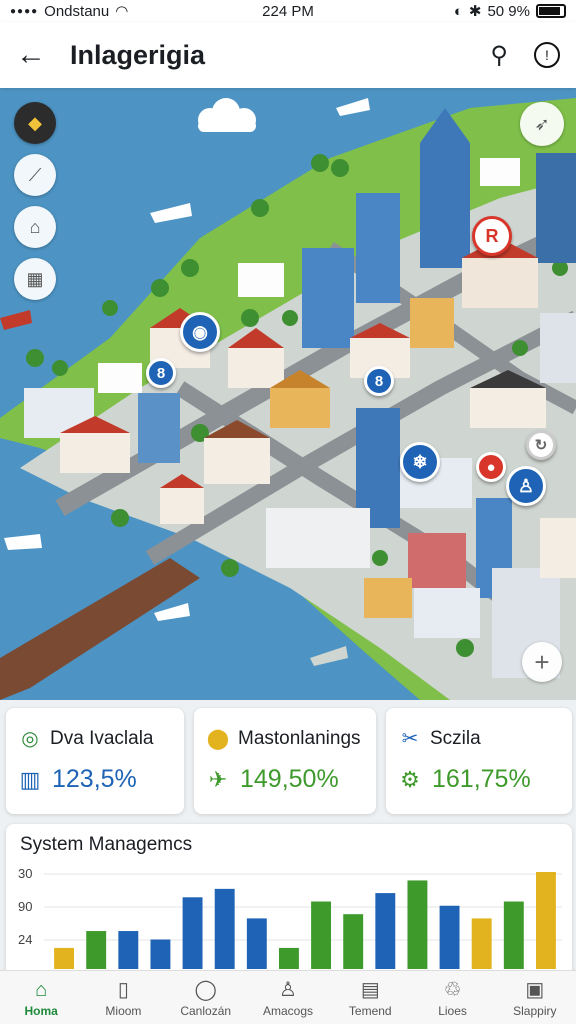  I want to click on circle-icon: ◯, so click(205, 989).